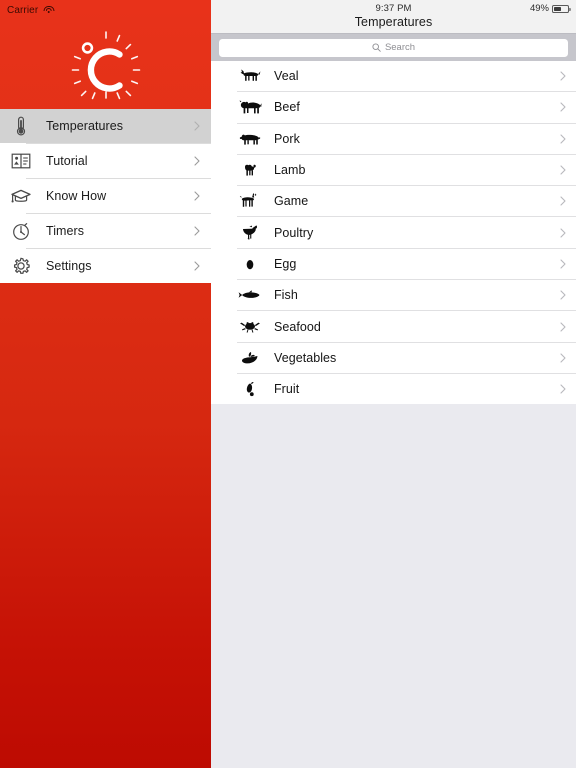 The height and width of the screenshot is (768, 576). What do you see at coordinates (305, 357) in the screenshot?
I see `list-item-label: Vegetables` at bounding box center [305, 357].